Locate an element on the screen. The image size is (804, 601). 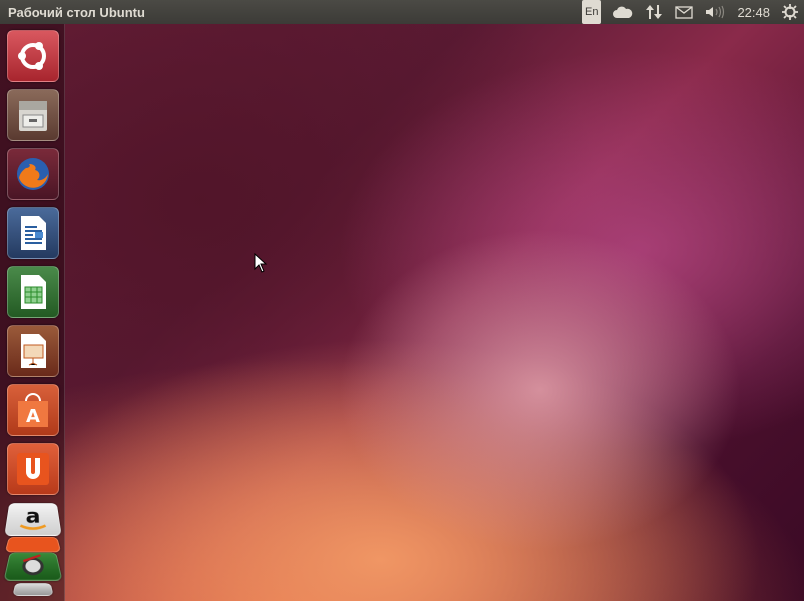
clock: 22:48 is located at coordinates (753, 12).